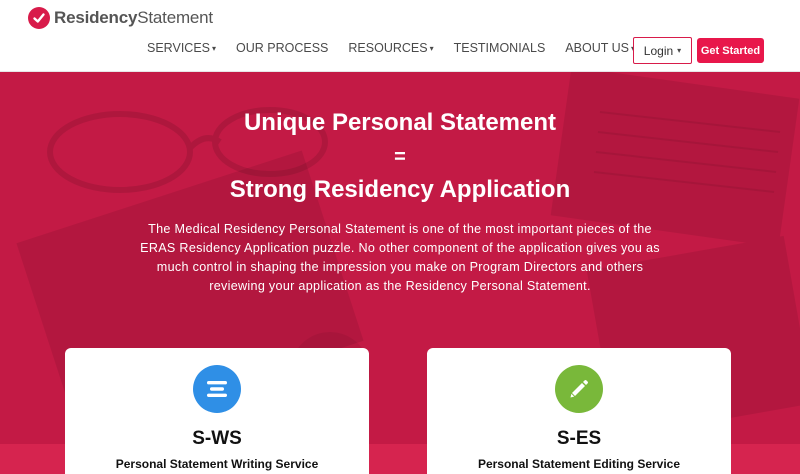 The width and height of the screenshot is (800, 474). Describe the element at coordinates (217, 438) in the screenshot. I see `service-code: S-WS` at that location.